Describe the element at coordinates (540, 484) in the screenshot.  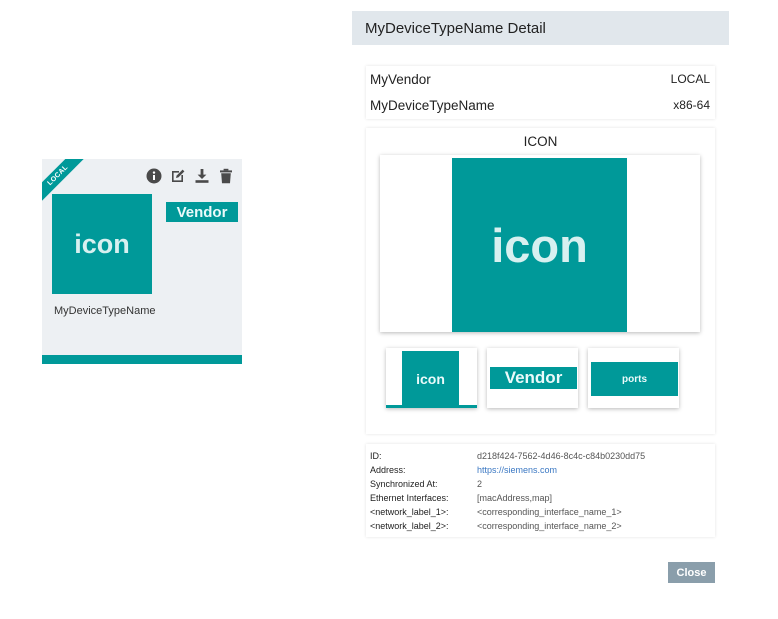
I see `detail-row: Synchronized At: 2` at that location.